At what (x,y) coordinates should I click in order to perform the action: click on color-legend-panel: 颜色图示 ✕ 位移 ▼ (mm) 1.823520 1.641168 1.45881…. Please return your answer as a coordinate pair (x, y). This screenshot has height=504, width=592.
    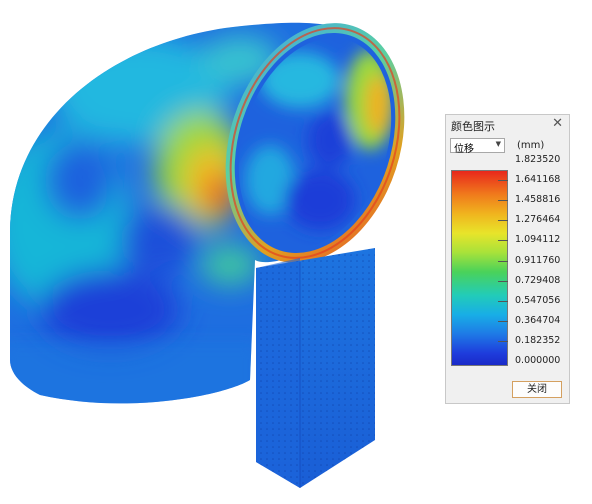
    Looking at the image, I should click on (507, 259).